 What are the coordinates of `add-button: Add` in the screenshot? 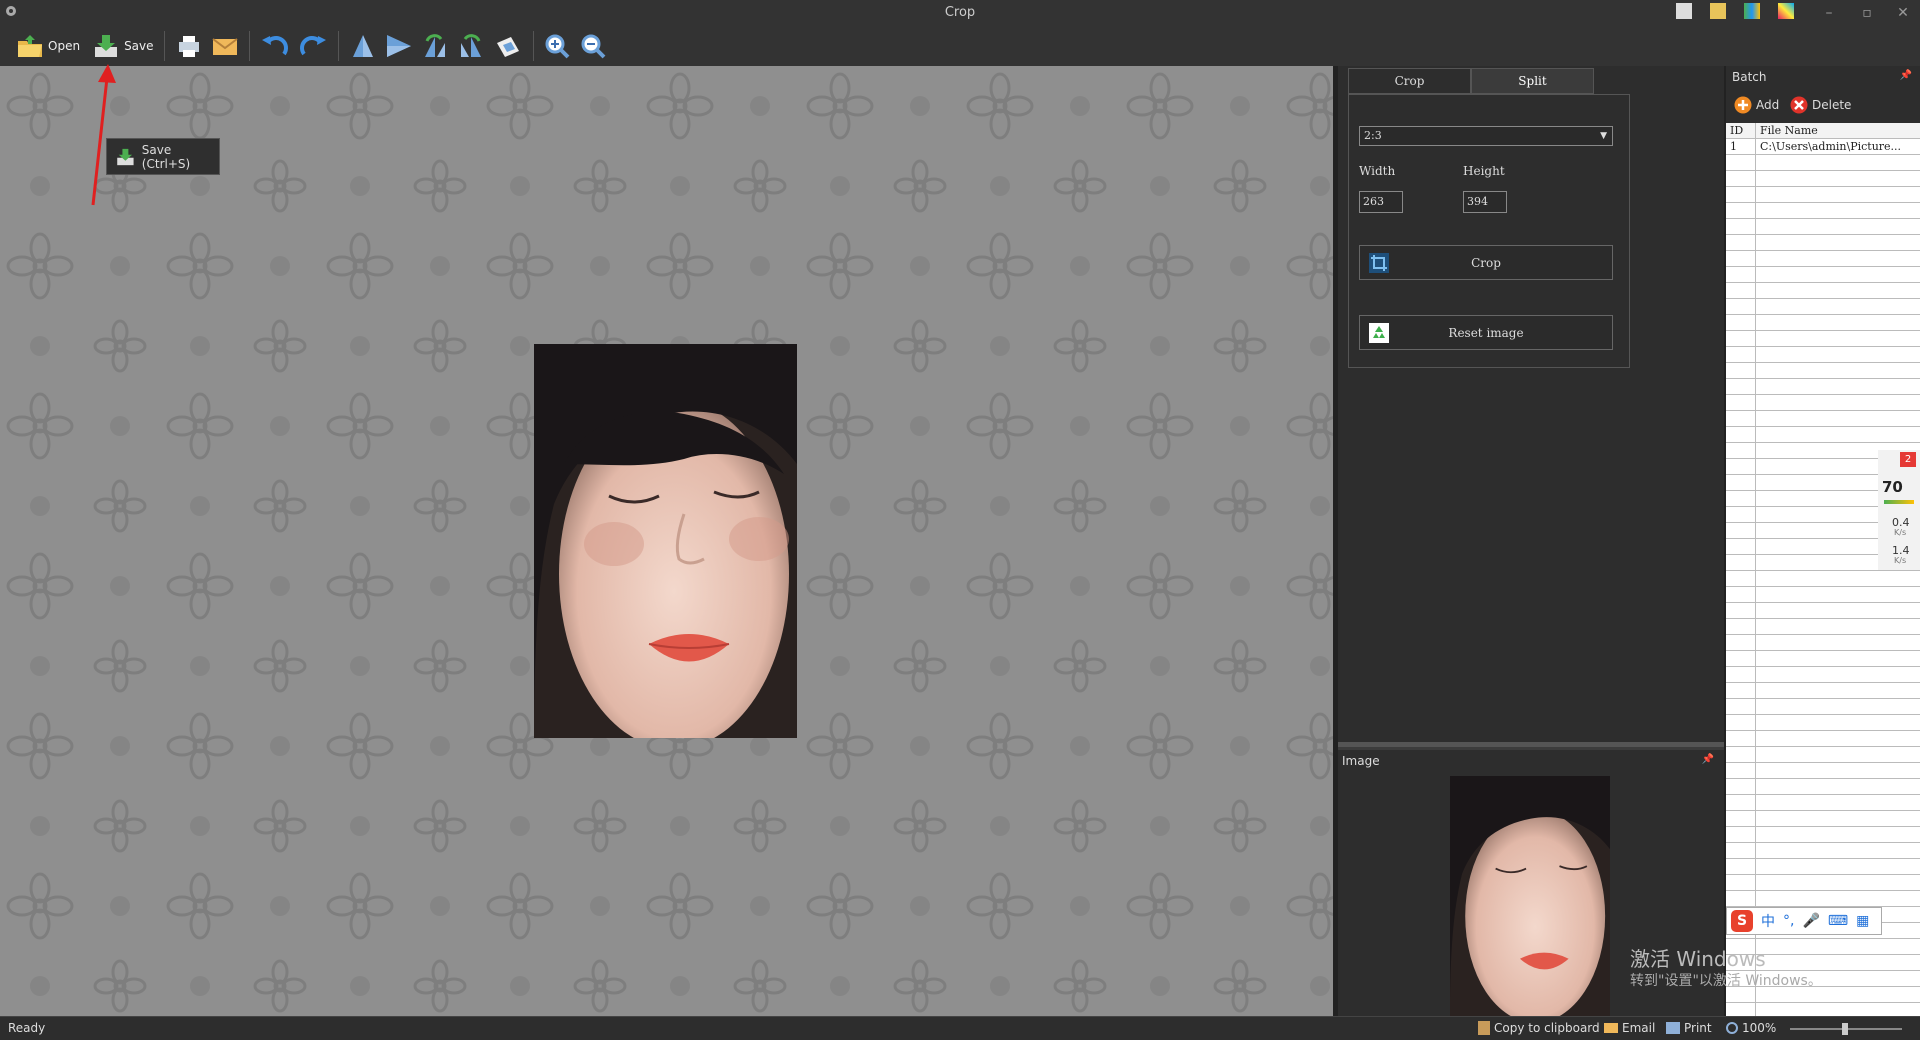 It's located at (1756, 105).